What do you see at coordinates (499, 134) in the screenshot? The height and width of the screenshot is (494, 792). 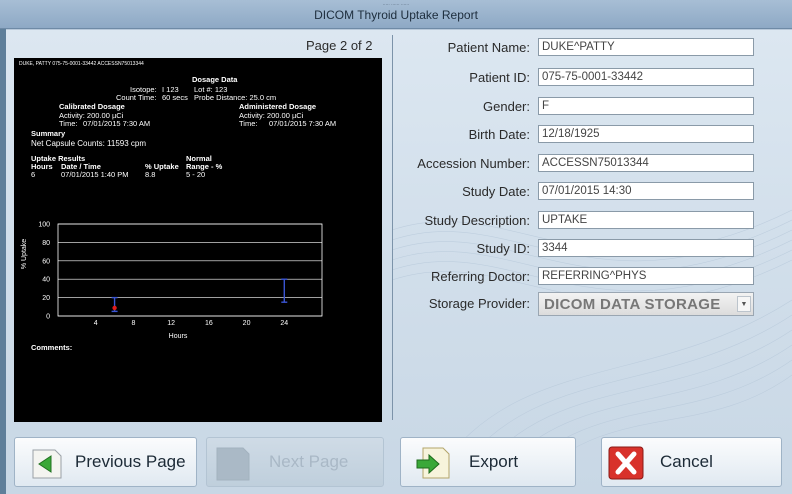 I see `birth-date-label: Birth Date:` at bounding box center [499, 134].